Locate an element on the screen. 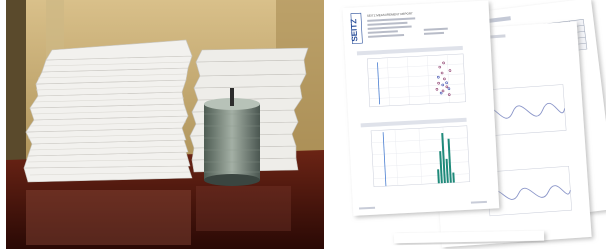 Image resolution: width=606 pixels, height=249 pixels. scatter-chart is located at coordinates (416, 80).